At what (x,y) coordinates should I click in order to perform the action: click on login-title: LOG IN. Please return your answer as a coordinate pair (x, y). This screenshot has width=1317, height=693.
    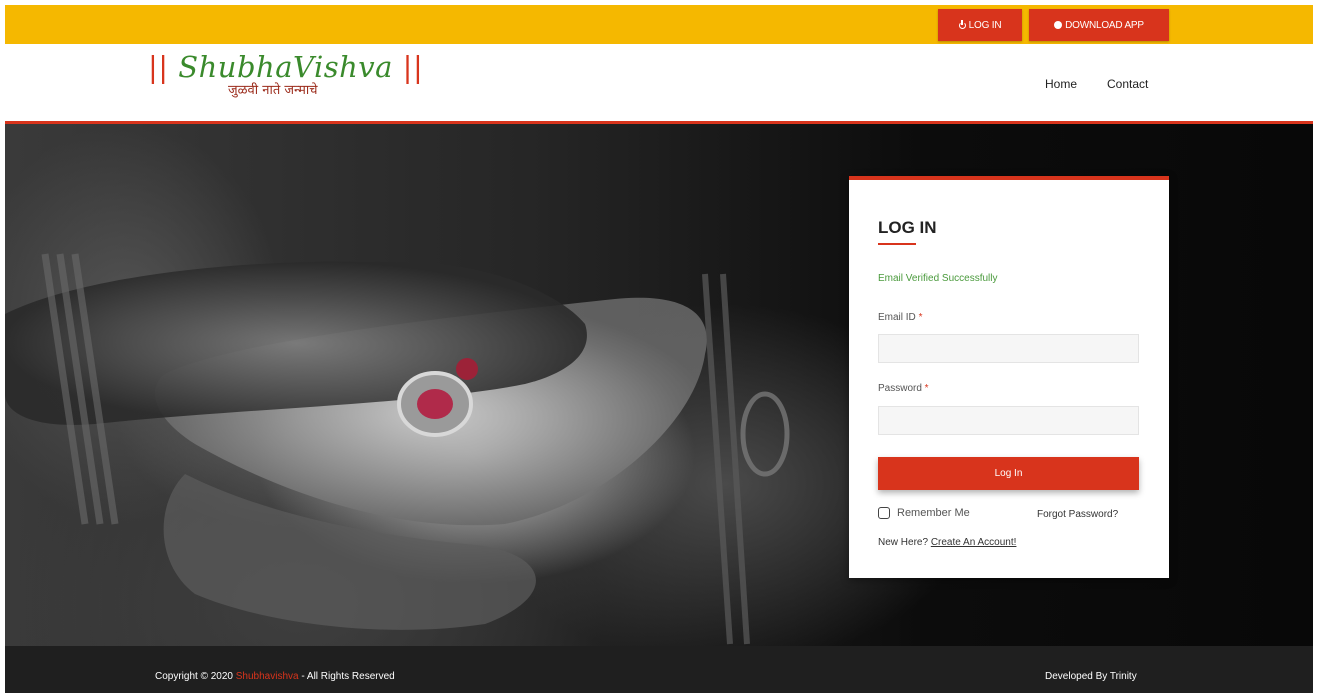
    Looking at the image, I should click on (907, 227).